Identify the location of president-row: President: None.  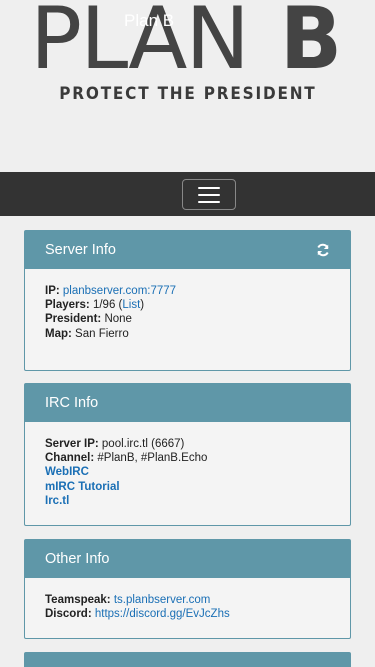
(187, 319).